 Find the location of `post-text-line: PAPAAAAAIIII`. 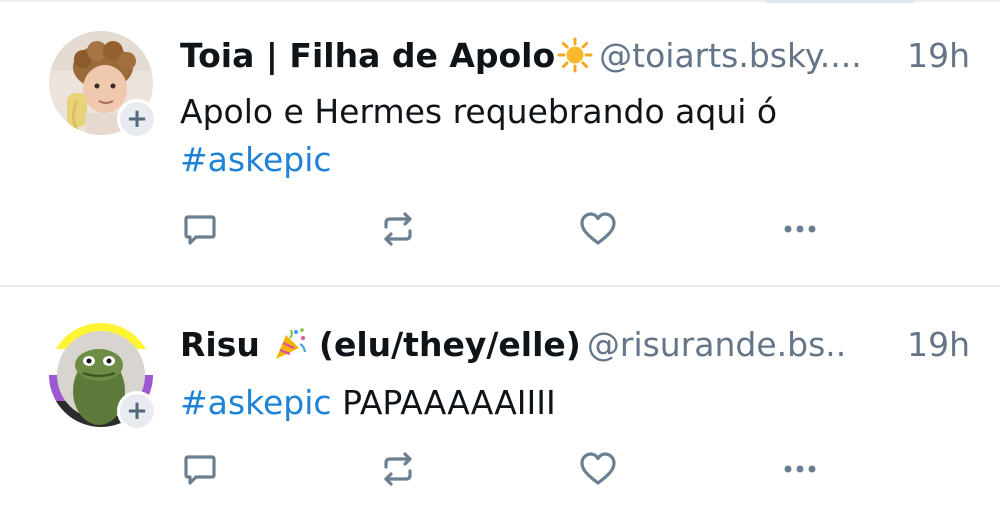

post-text-line: PAPAAAAAIIII is located at coordinates (449, 402).